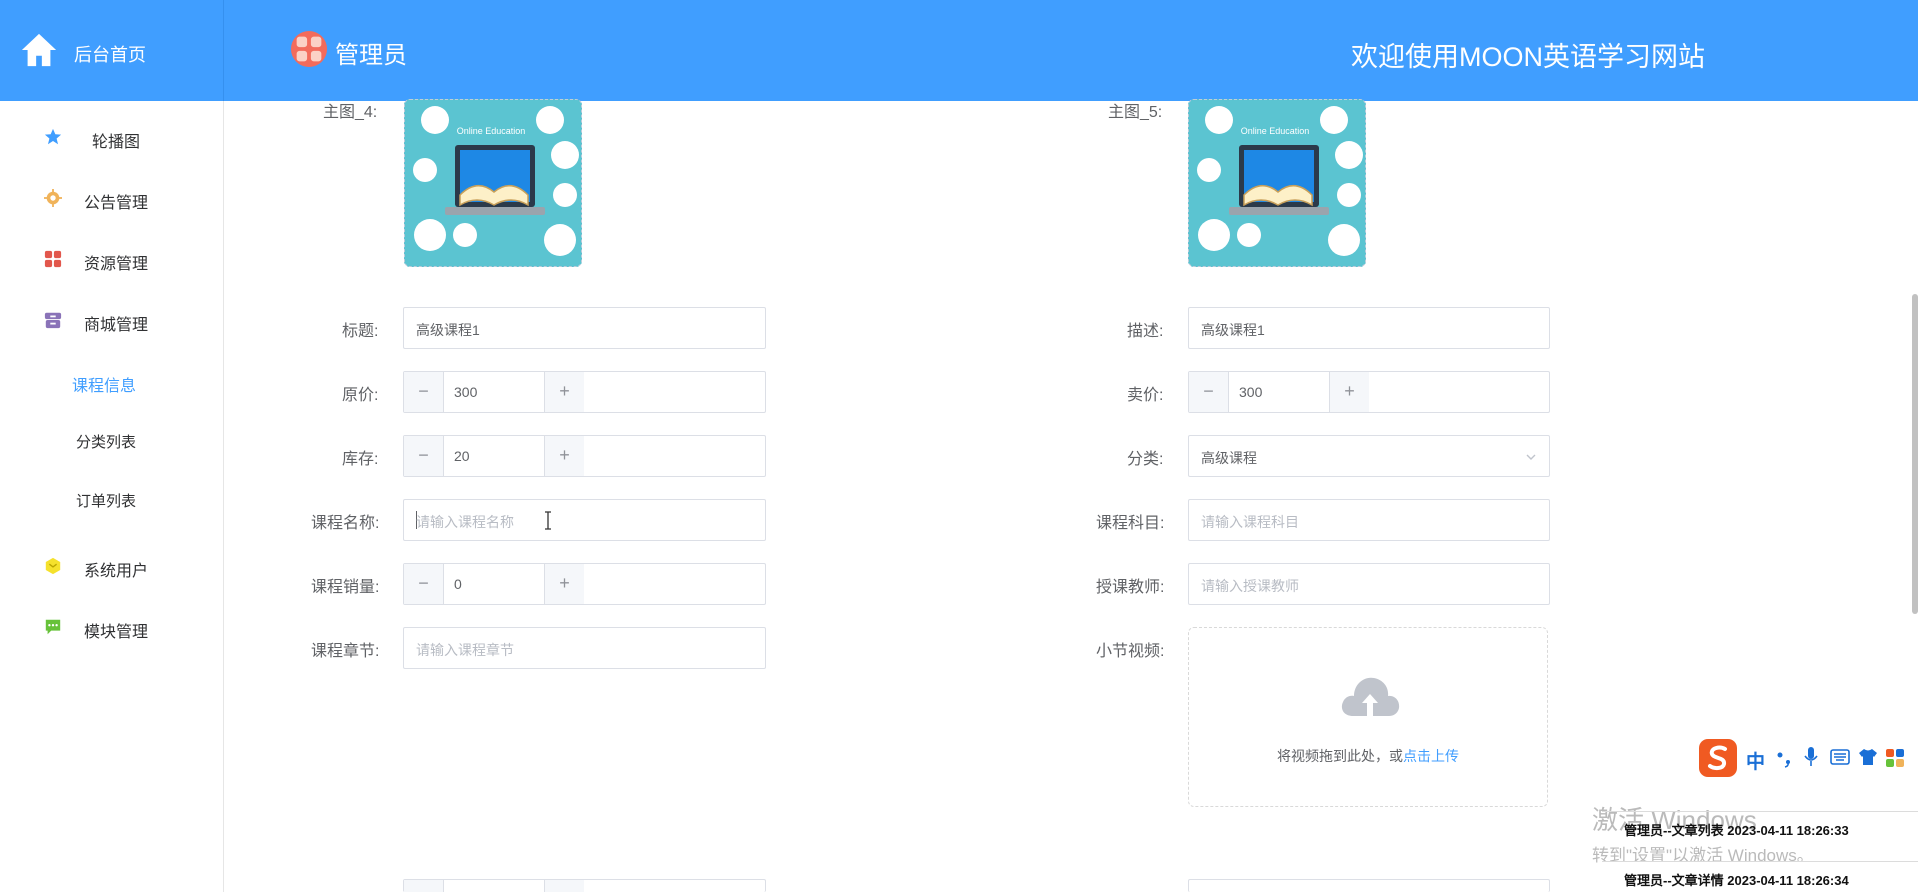  I want to click on box-icon, so click(53, 320).